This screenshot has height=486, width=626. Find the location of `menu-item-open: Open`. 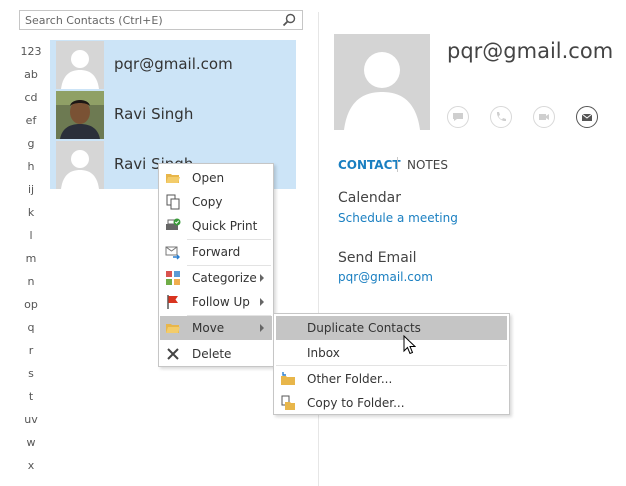

menu-item-open: Open is located at coordinates (216, 178).